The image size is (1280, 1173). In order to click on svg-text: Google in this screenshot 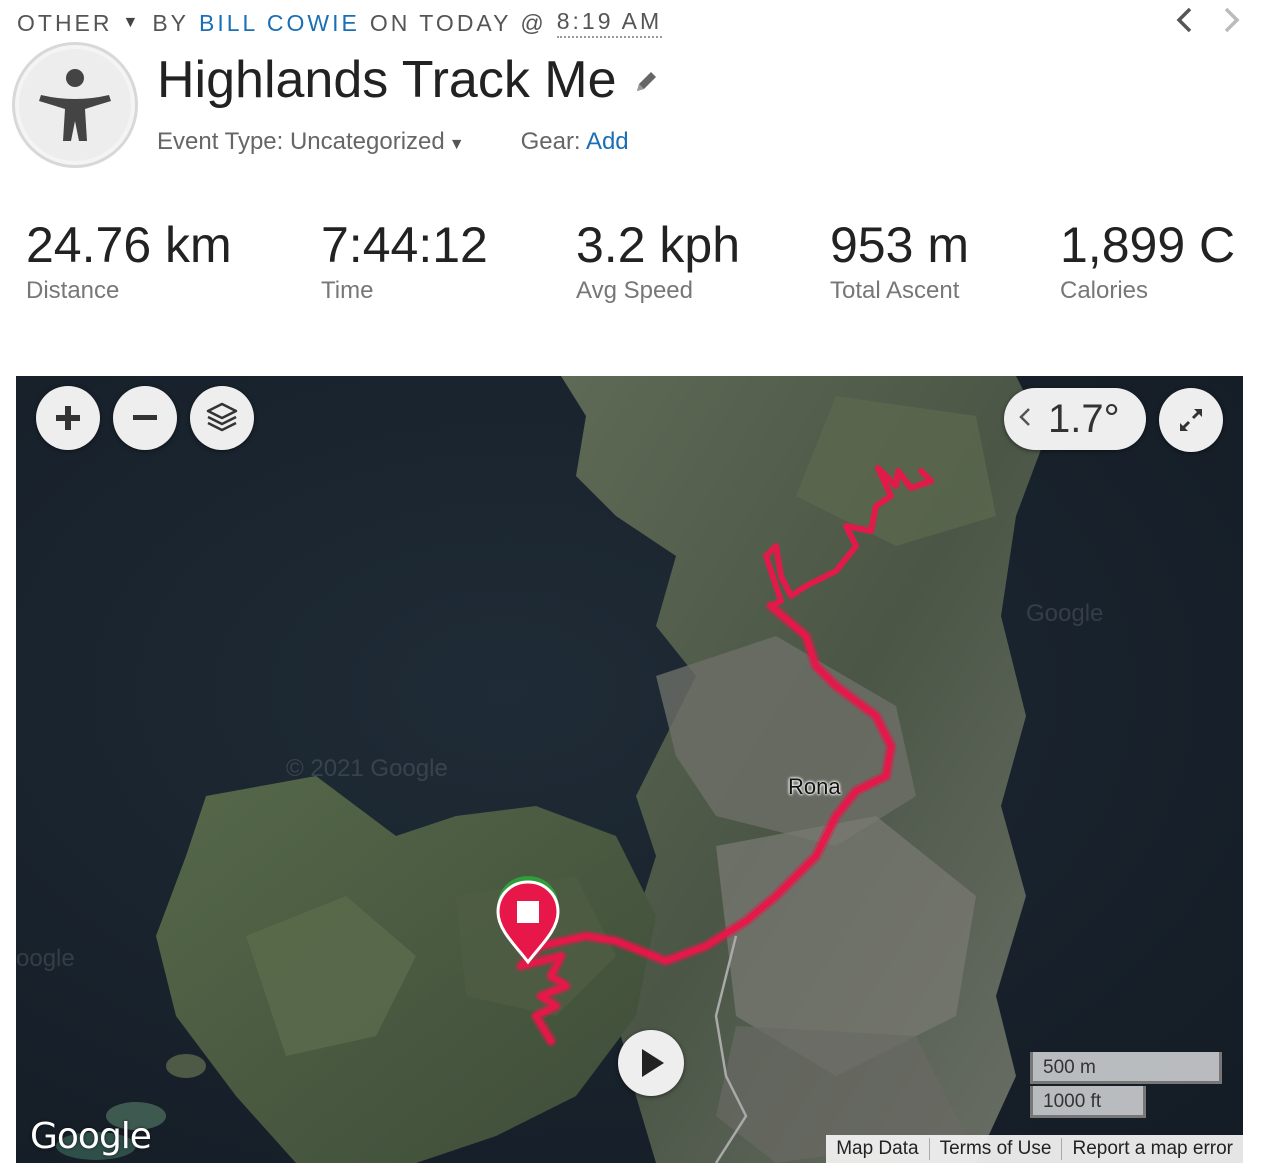, I will do `click(1064, 613)`.